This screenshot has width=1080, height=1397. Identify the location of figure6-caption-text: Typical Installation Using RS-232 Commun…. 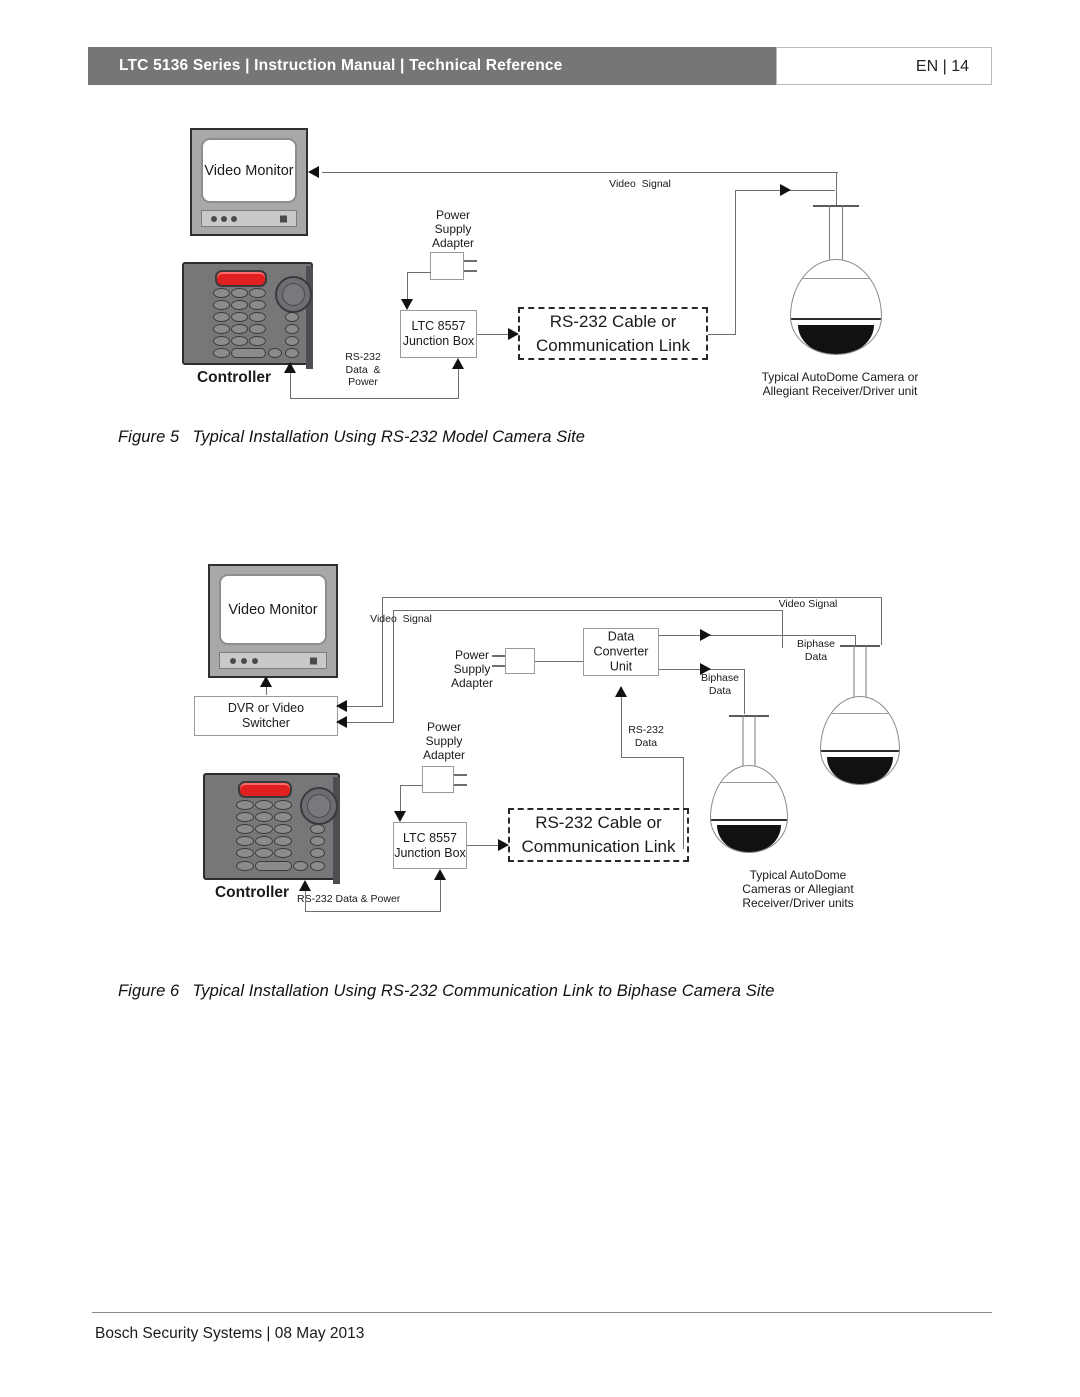
(483, 991).